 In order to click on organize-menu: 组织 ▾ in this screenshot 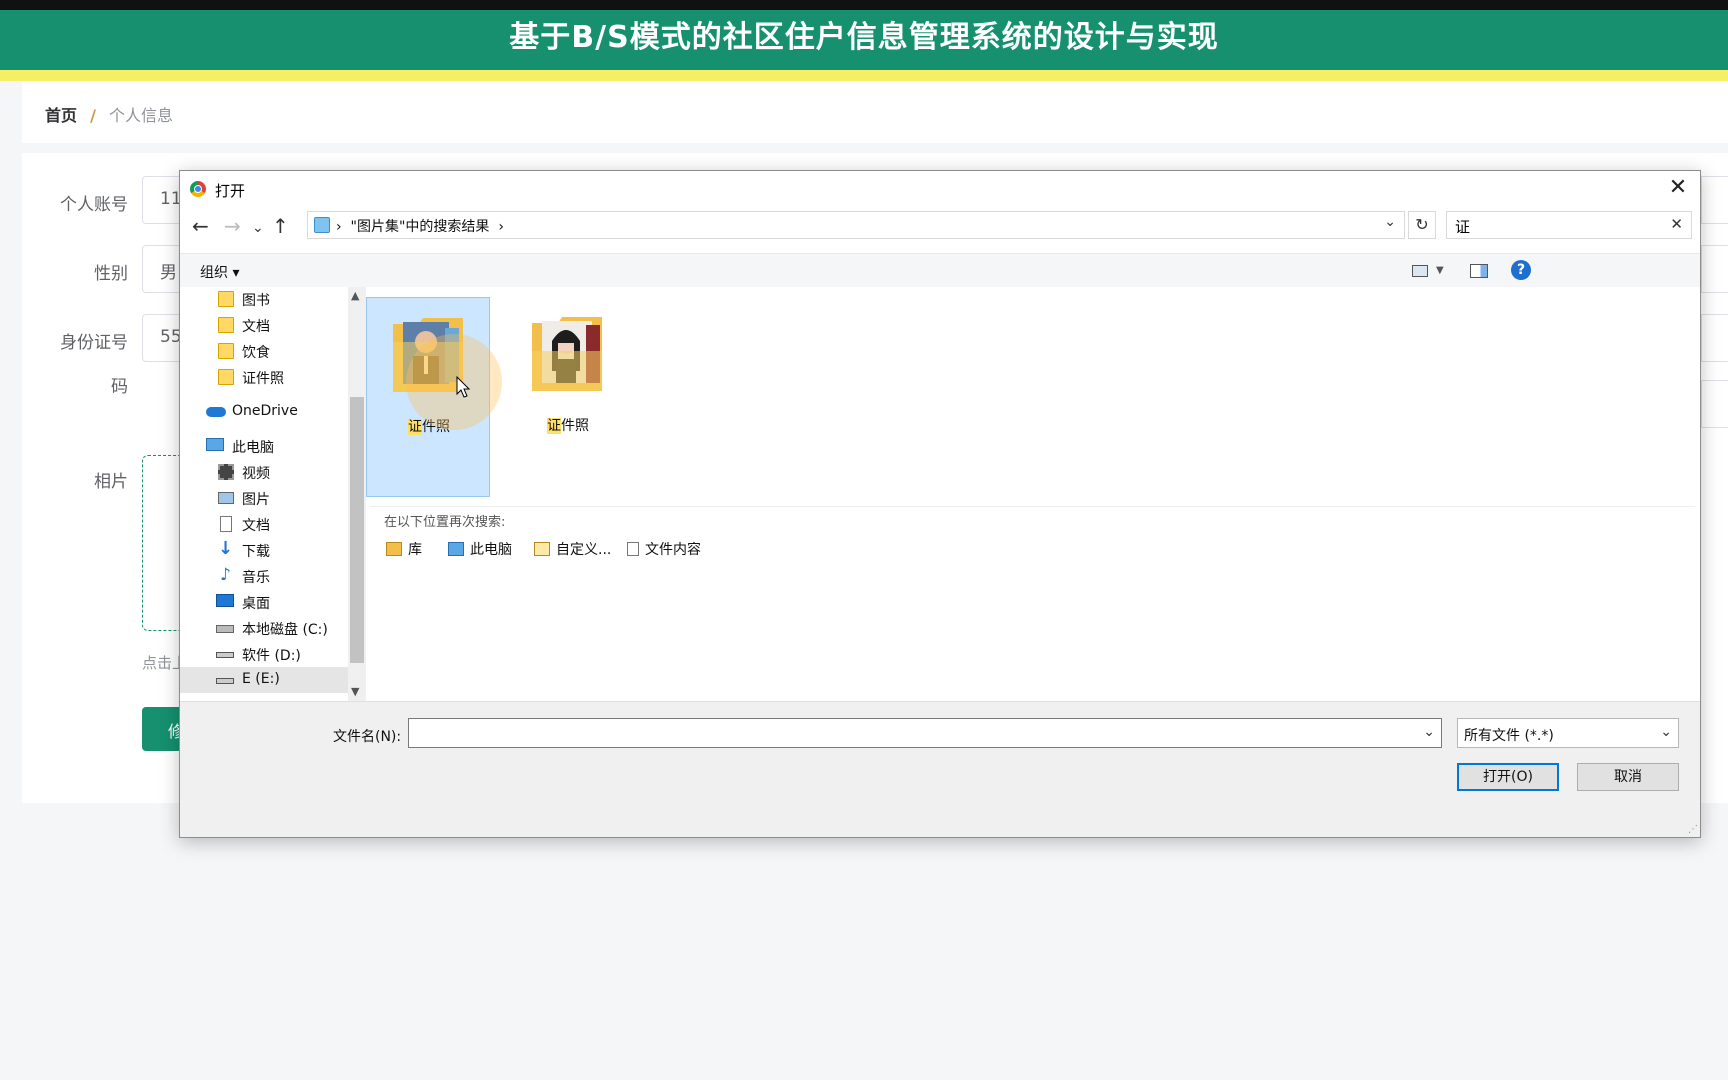, I will do `click(219, 272)`.